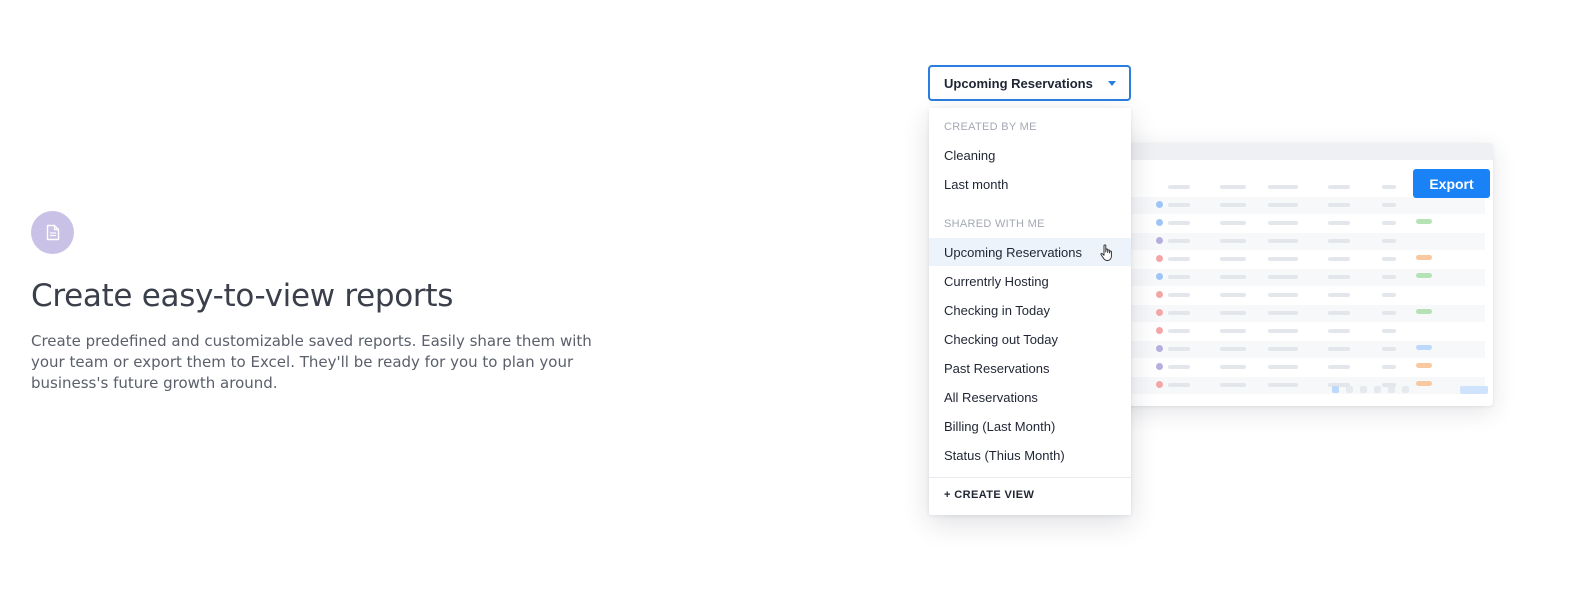 This screenshot has height=596, width=1591. What do you see at coordinates (1412, 390) in the screenshot?
I see `report-pagination` at bounding box center [1412, 390].